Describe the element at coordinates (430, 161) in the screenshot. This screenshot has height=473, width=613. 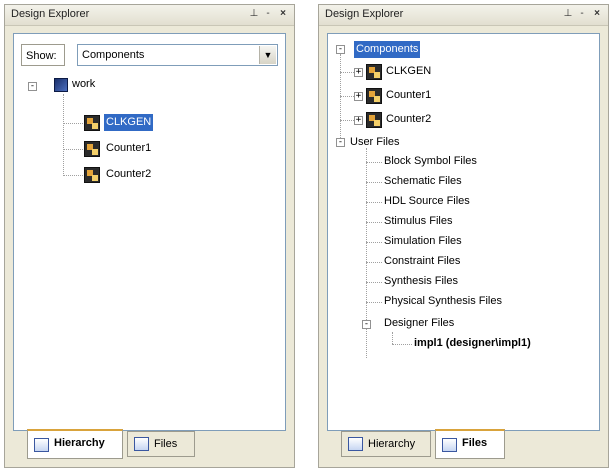
I see `tree-node-block-symbol-files: Block Symbol Files` at that location.